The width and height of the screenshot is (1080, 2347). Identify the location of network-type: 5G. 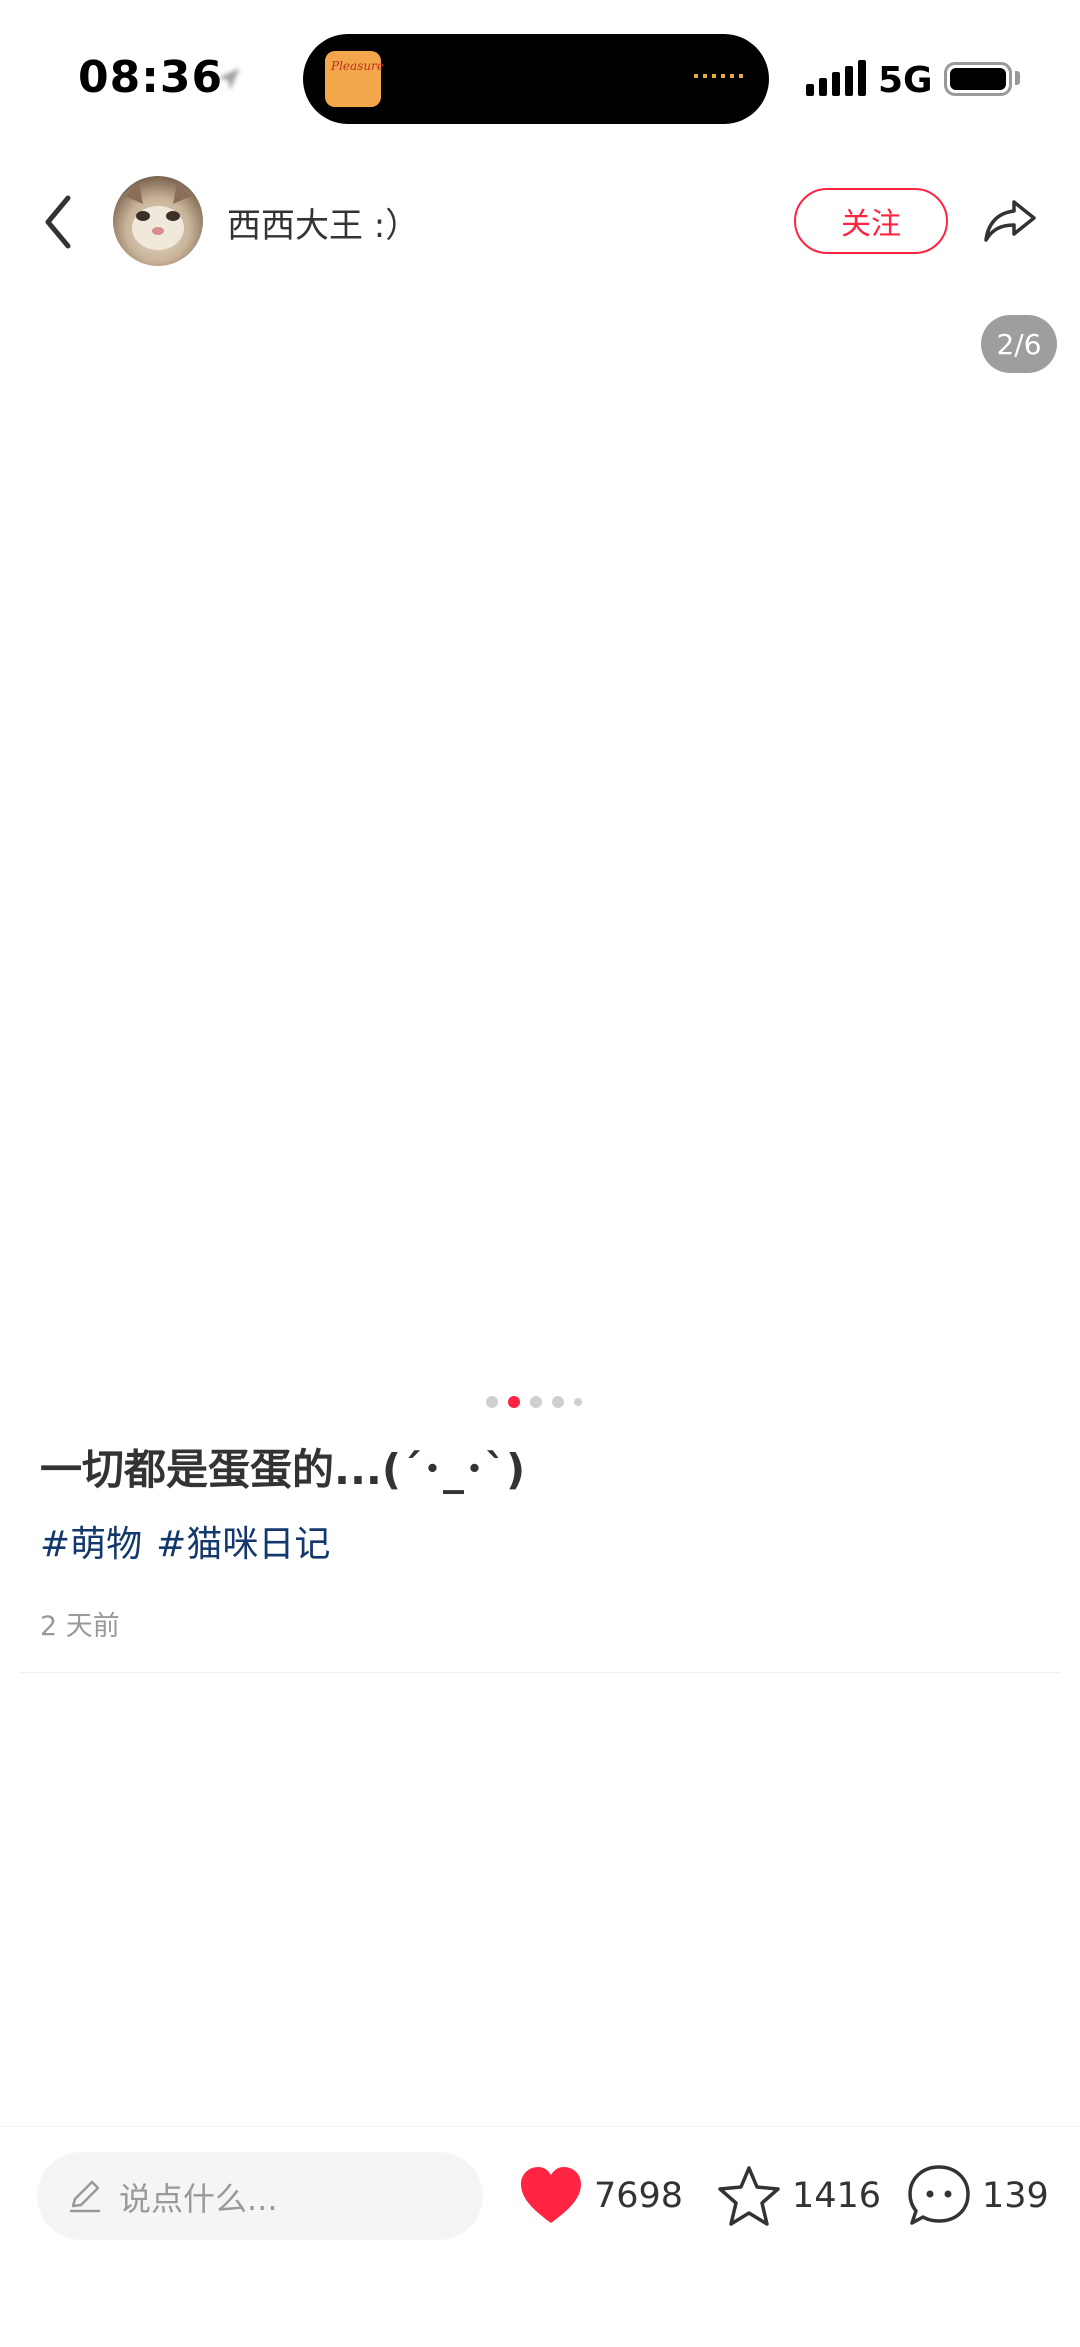
(905, 80).